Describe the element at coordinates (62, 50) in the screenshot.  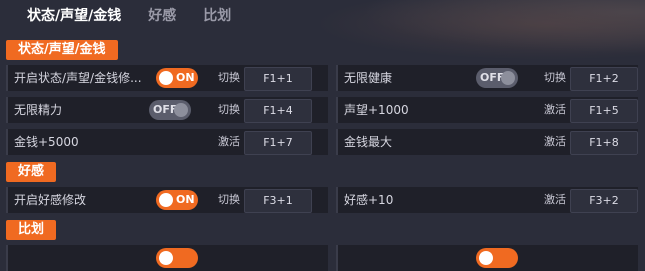
I see `section-header-status: 状态/声望/金钱` at that location.